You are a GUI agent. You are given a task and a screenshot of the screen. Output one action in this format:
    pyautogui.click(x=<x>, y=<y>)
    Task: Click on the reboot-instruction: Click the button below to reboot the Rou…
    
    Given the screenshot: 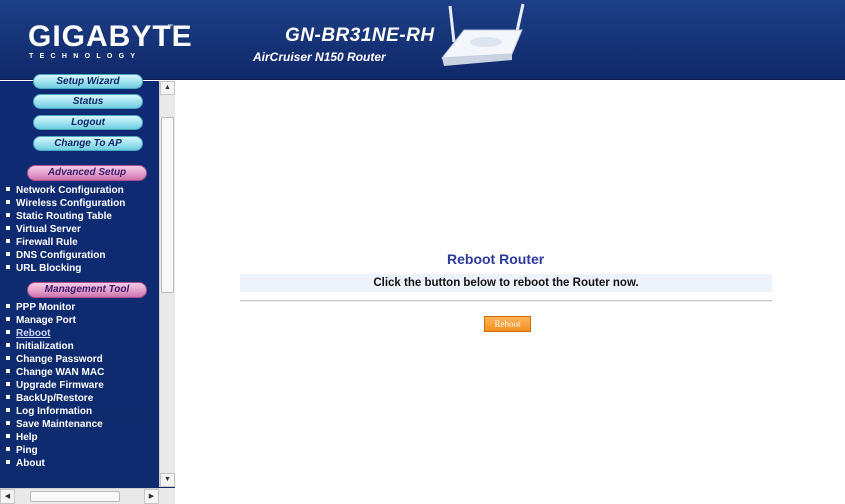 What is the action you would take?
    pyautogui.click(x=506, y=283)
    